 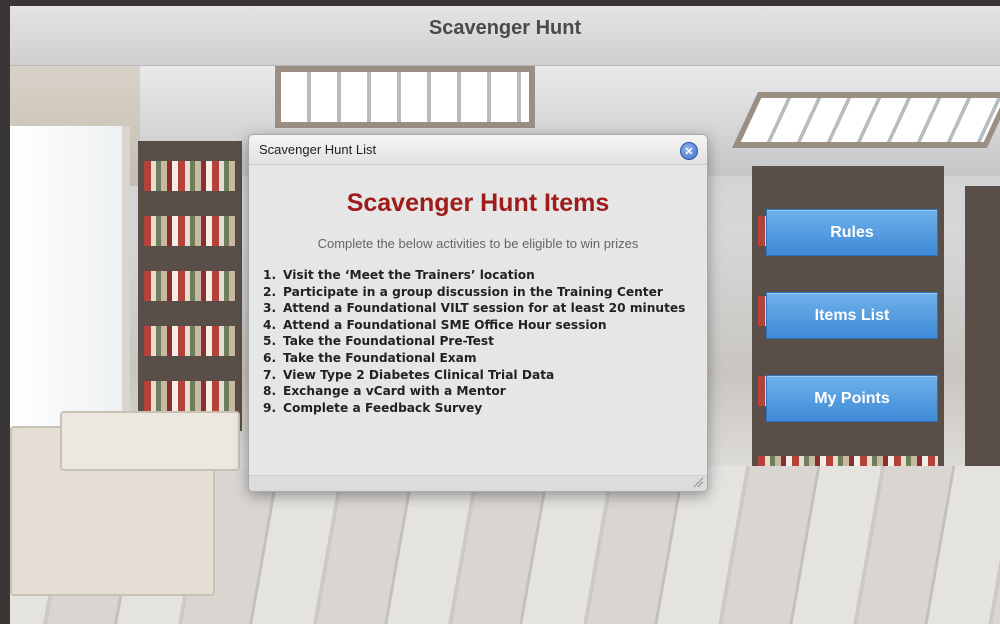 I want to click on app-title: Scavenger Hunt, so click(x=505, y=28).